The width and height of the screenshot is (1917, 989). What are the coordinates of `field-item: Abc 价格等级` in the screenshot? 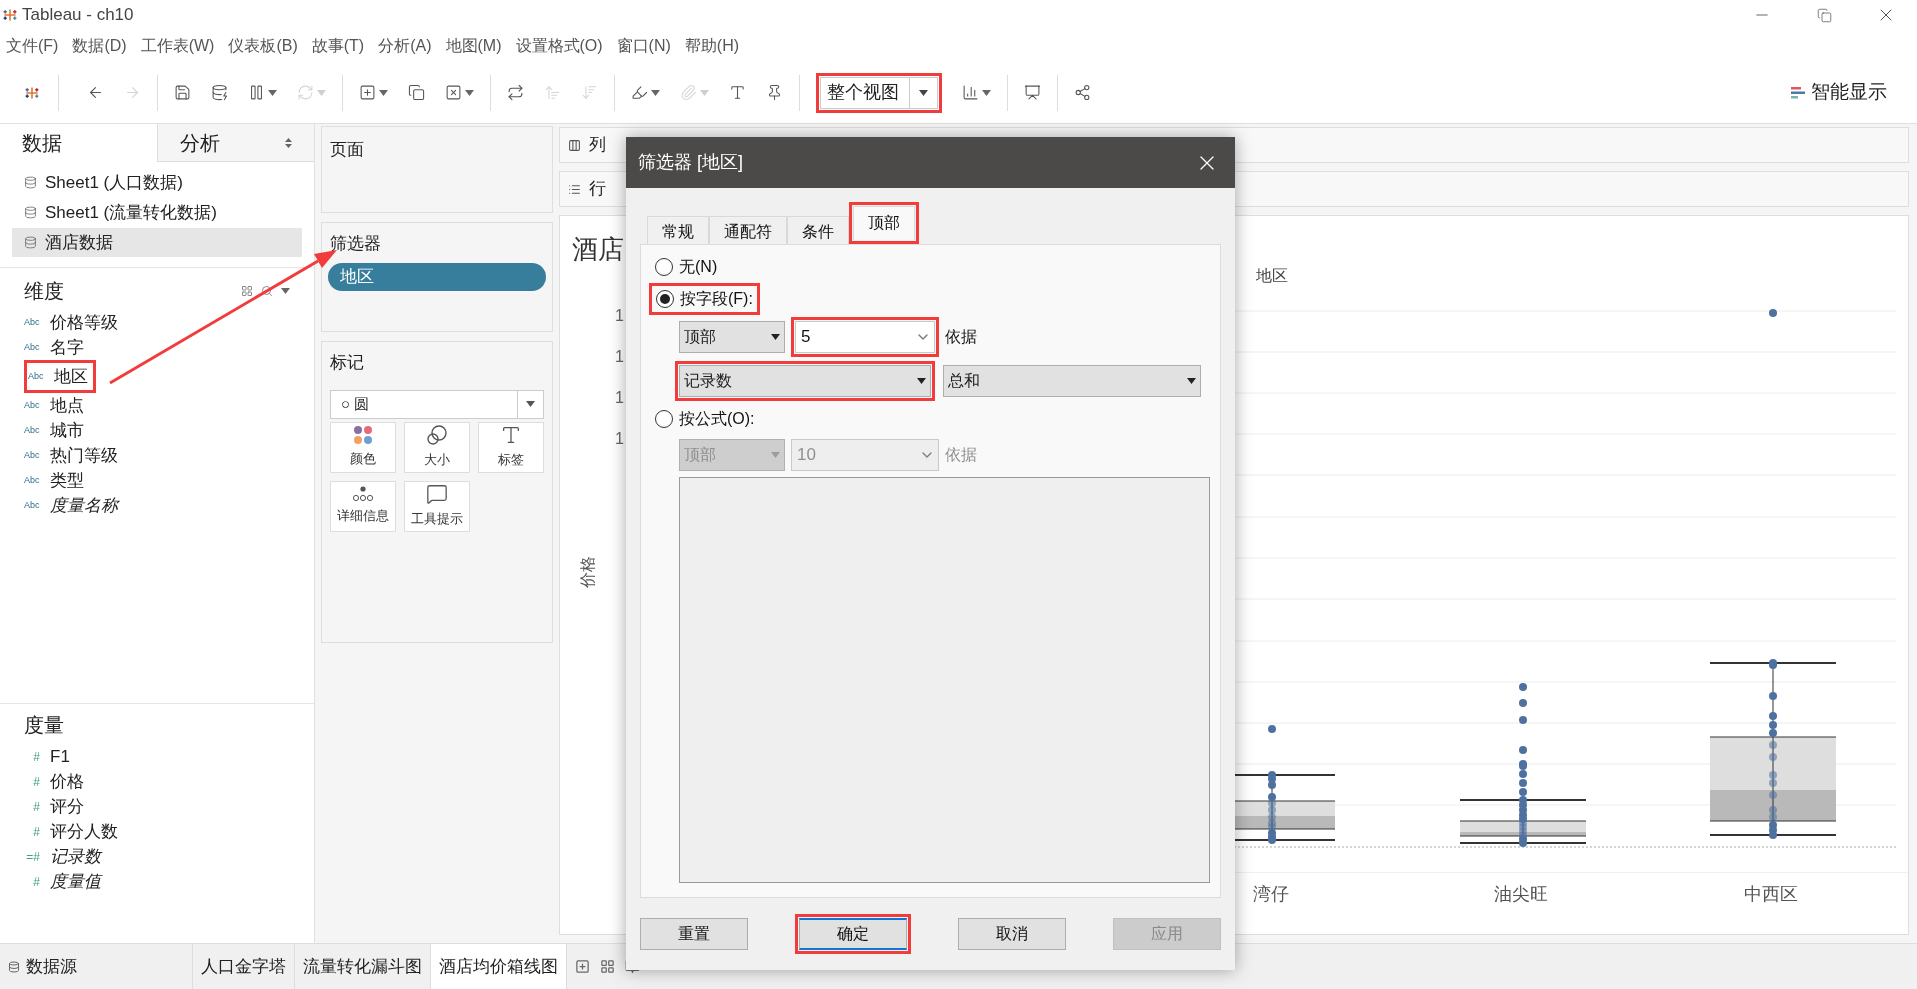 It's located at (71, 322).